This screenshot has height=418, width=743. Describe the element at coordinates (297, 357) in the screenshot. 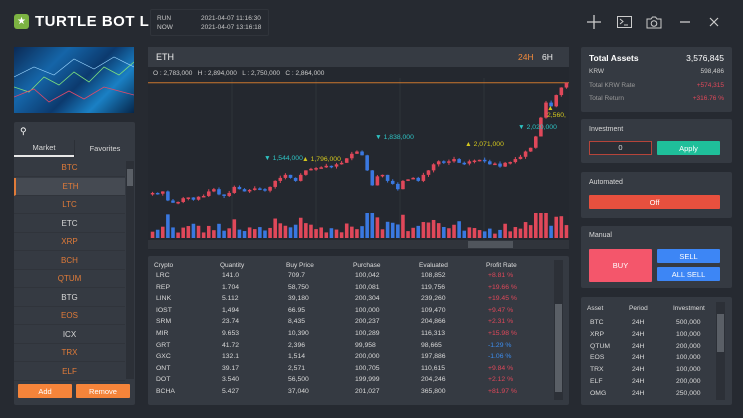

I see `holdings-cell: 1,514` at that location.